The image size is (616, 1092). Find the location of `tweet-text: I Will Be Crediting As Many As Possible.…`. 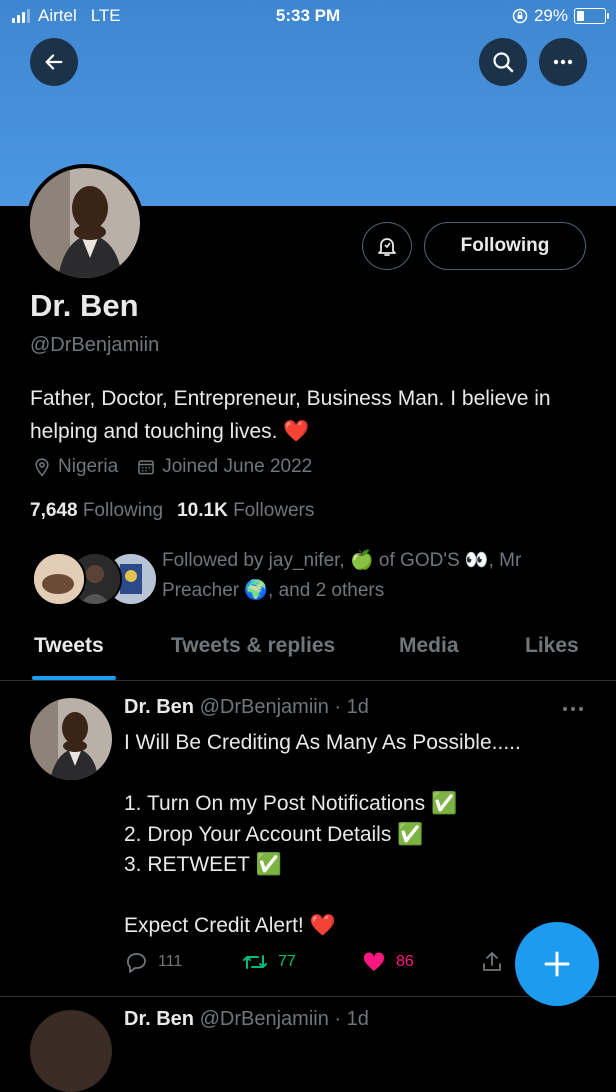

tweet-text: I Will Be Crediting As Many As Possible.… is located at coordinates (322, 834).